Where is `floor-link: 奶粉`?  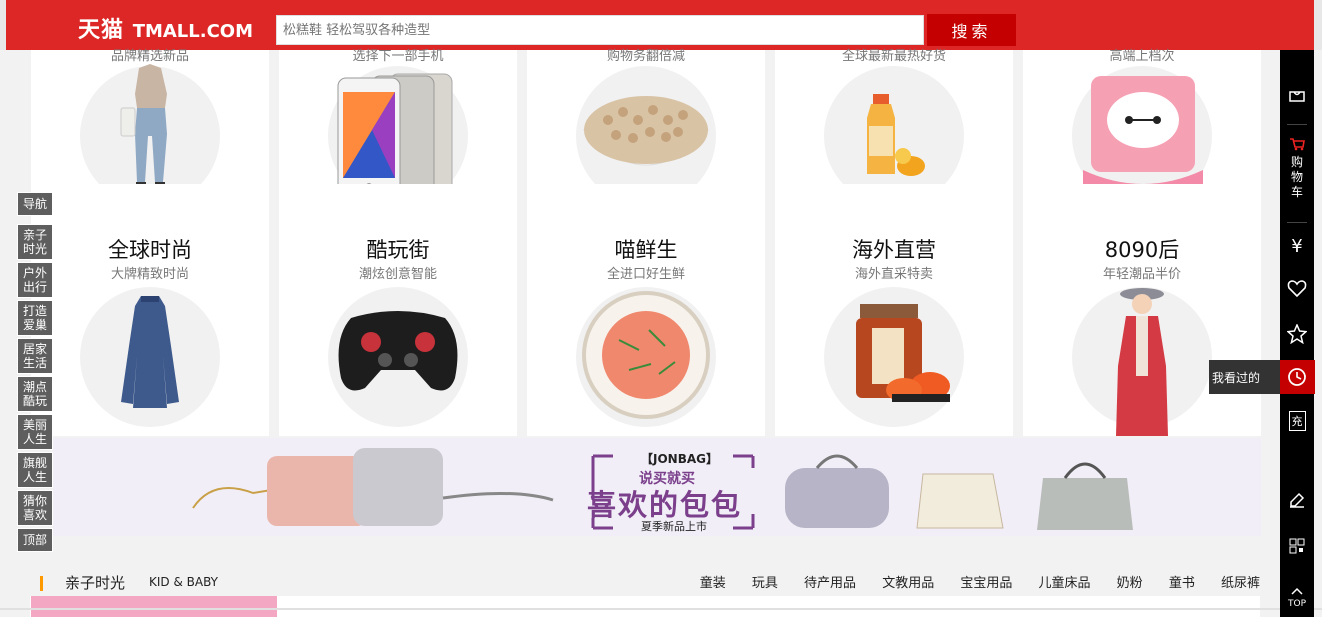 floor-link: 奶粉 is located at coordinates (1130, 583).